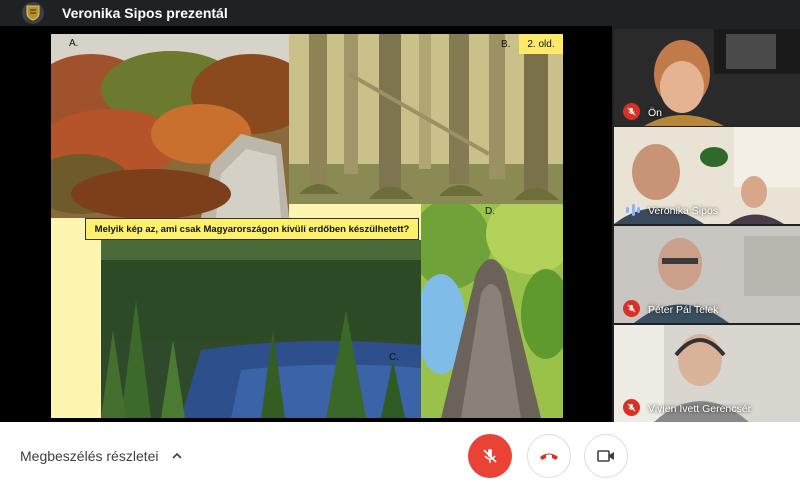 The height and width of the screenshot is (491, 800). I want to click on photo-c-conifer-lake, so click(261, 329).